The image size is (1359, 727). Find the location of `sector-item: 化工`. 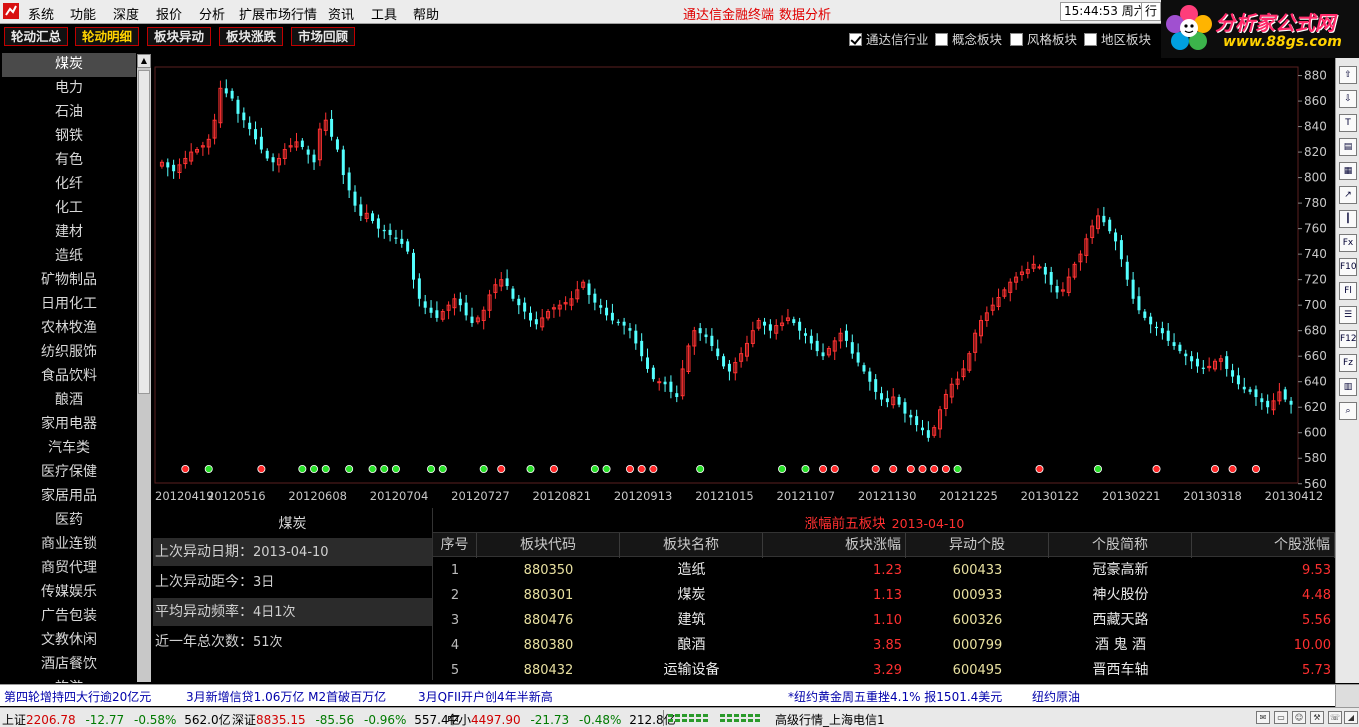

sector-item: 化工 is located at coordinates (69, 209).